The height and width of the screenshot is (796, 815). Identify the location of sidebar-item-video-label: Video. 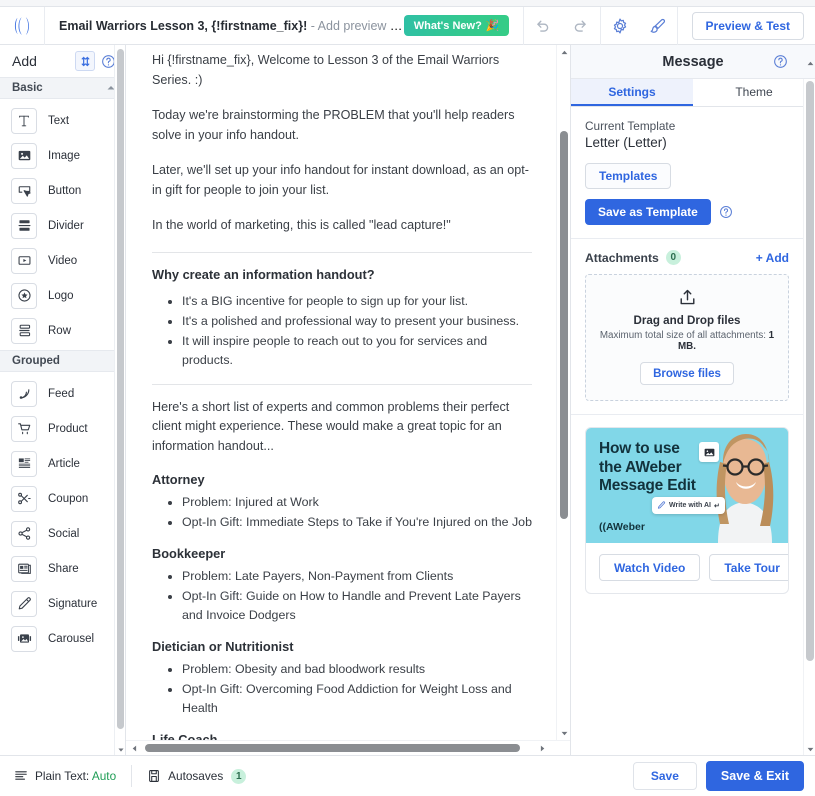
(63, 260).